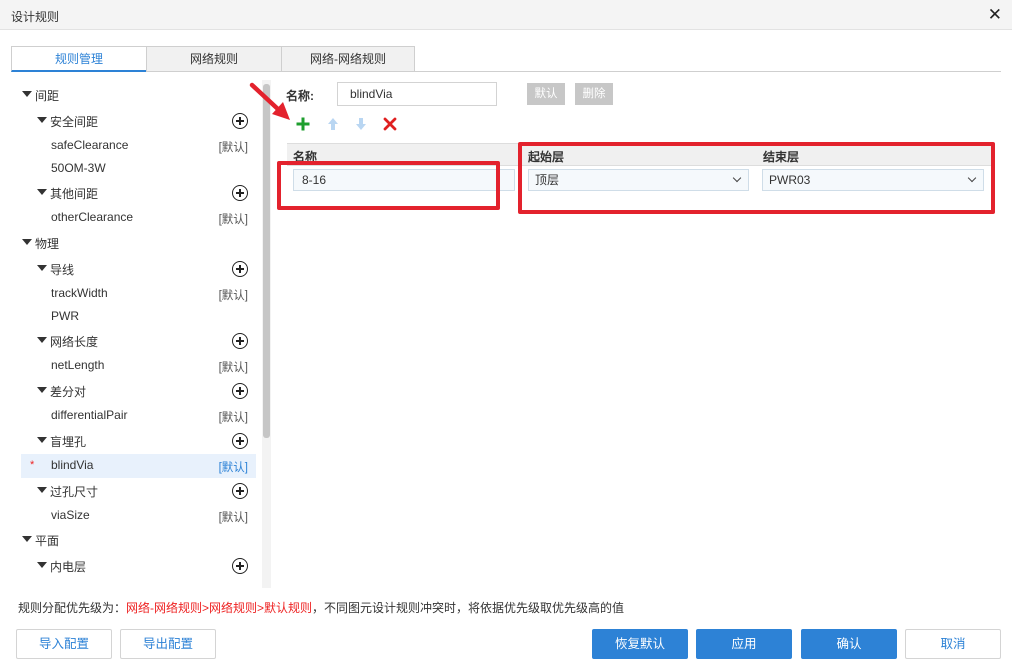  I want to click on tree-leaf-differentialpair: differentialPair [默认], so click(133, 416).